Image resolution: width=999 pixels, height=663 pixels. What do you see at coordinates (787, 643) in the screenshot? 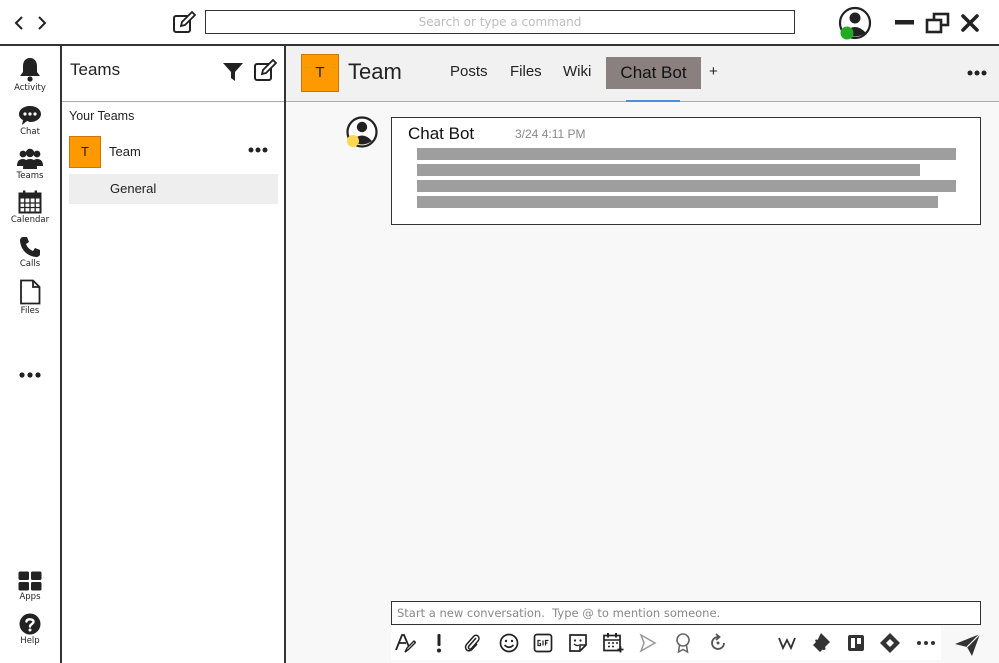
I see `wikipedia-icon` at bounding box center [787, 643].